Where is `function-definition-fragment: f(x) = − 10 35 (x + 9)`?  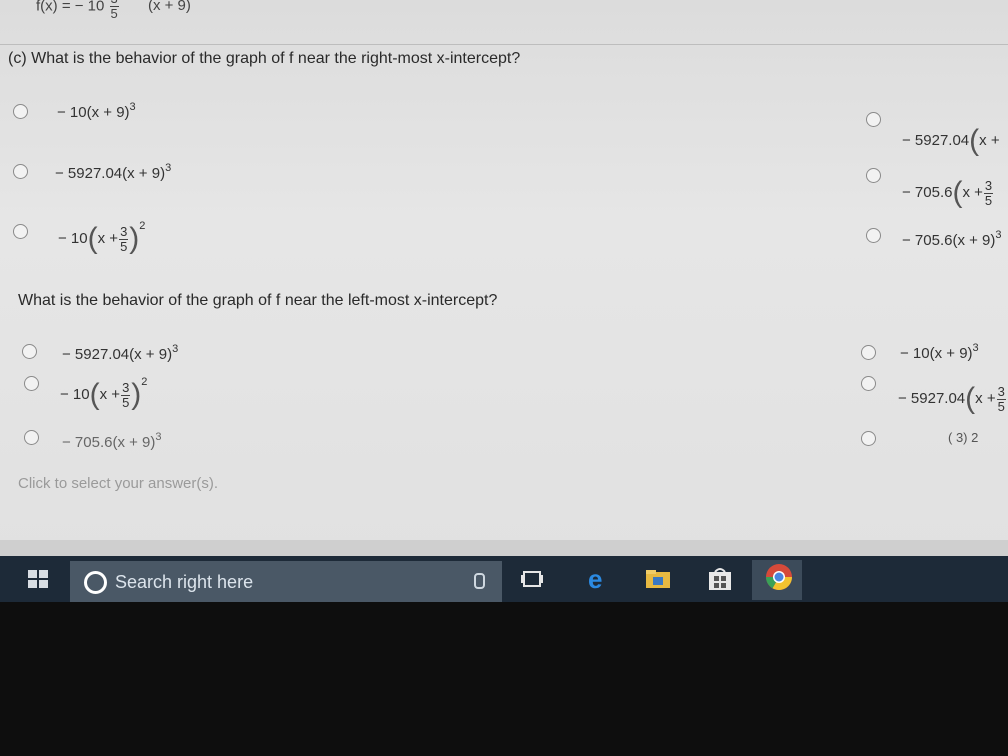 function-definition-fragment: f(x) = − 10 35 (x + 9) is located at coordinates (113, 10).